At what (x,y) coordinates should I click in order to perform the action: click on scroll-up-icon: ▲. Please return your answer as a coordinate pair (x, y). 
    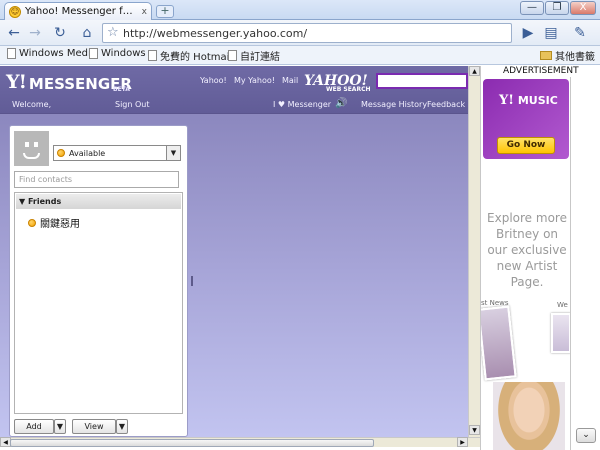
    Looking at the image, I should click on (474, 71).